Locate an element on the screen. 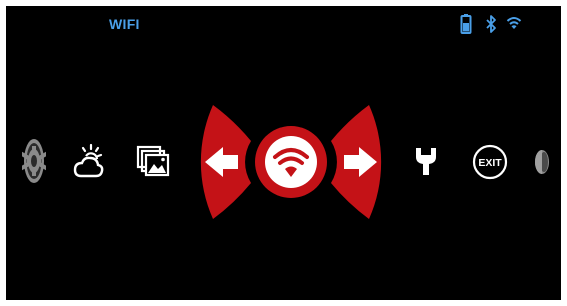 The width and height of the screenshot is (567, 306). wifi-menu-item is located at coordinates (291, 162).